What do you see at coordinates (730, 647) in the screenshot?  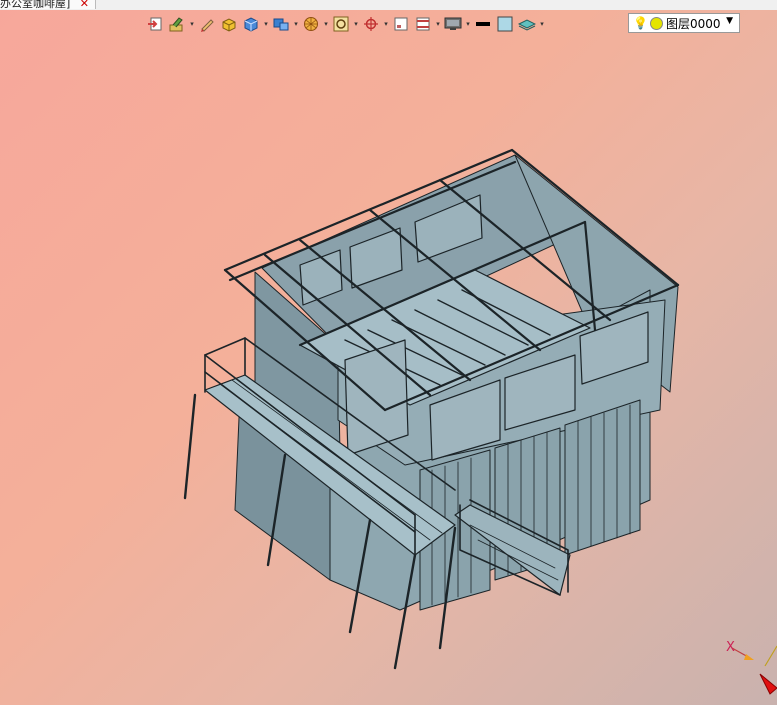 I see `x-axis-label: X` at bounding box center [730, 647].